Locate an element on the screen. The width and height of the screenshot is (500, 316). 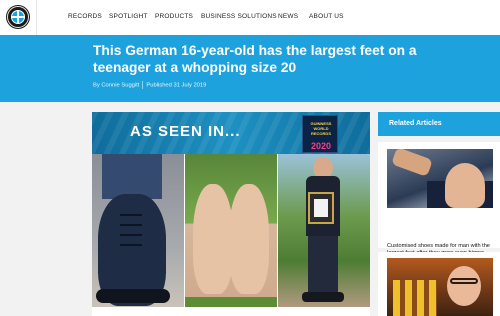
right-foot-shape is located at coordinates (249, 239).